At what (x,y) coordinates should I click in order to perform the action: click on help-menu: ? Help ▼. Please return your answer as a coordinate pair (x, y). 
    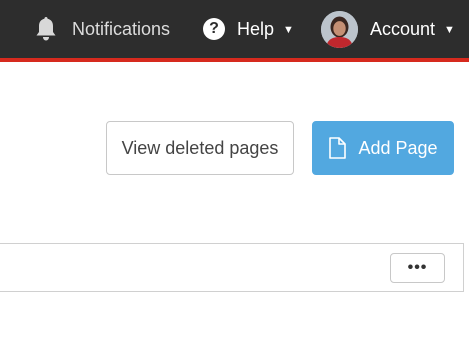
    Looking at the image, I should click on (248, 29).